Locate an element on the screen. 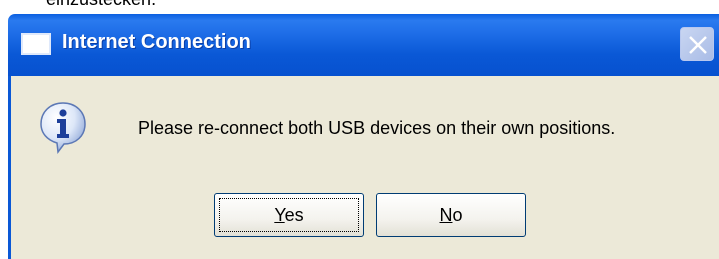  info-icon is located at coordinates (63, 128).